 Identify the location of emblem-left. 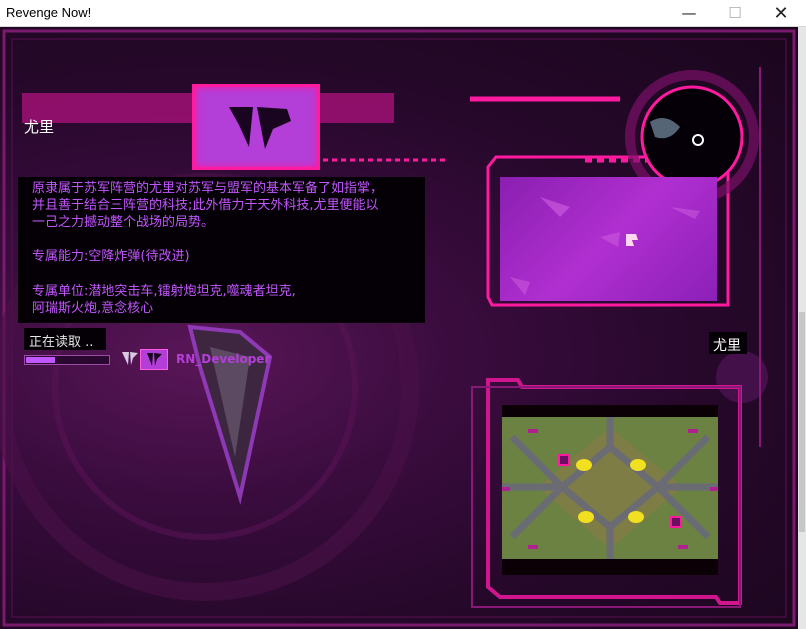
(241, 127).